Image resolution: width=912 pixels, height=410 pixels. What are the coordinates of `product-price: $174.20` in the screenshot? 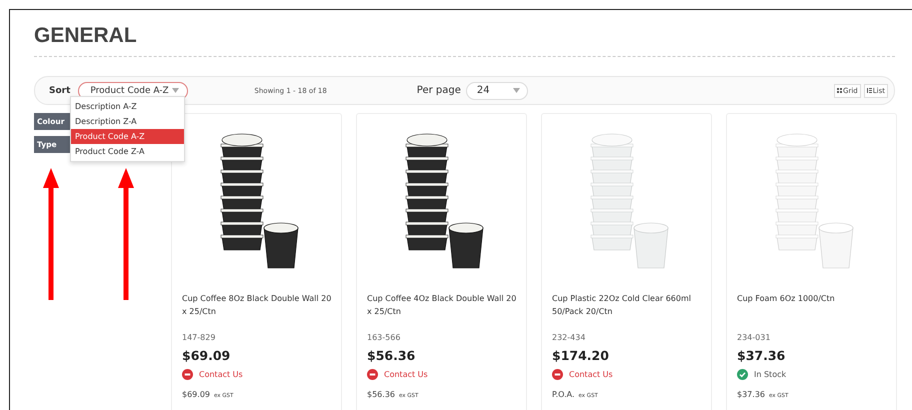 It's located at (581, 355).